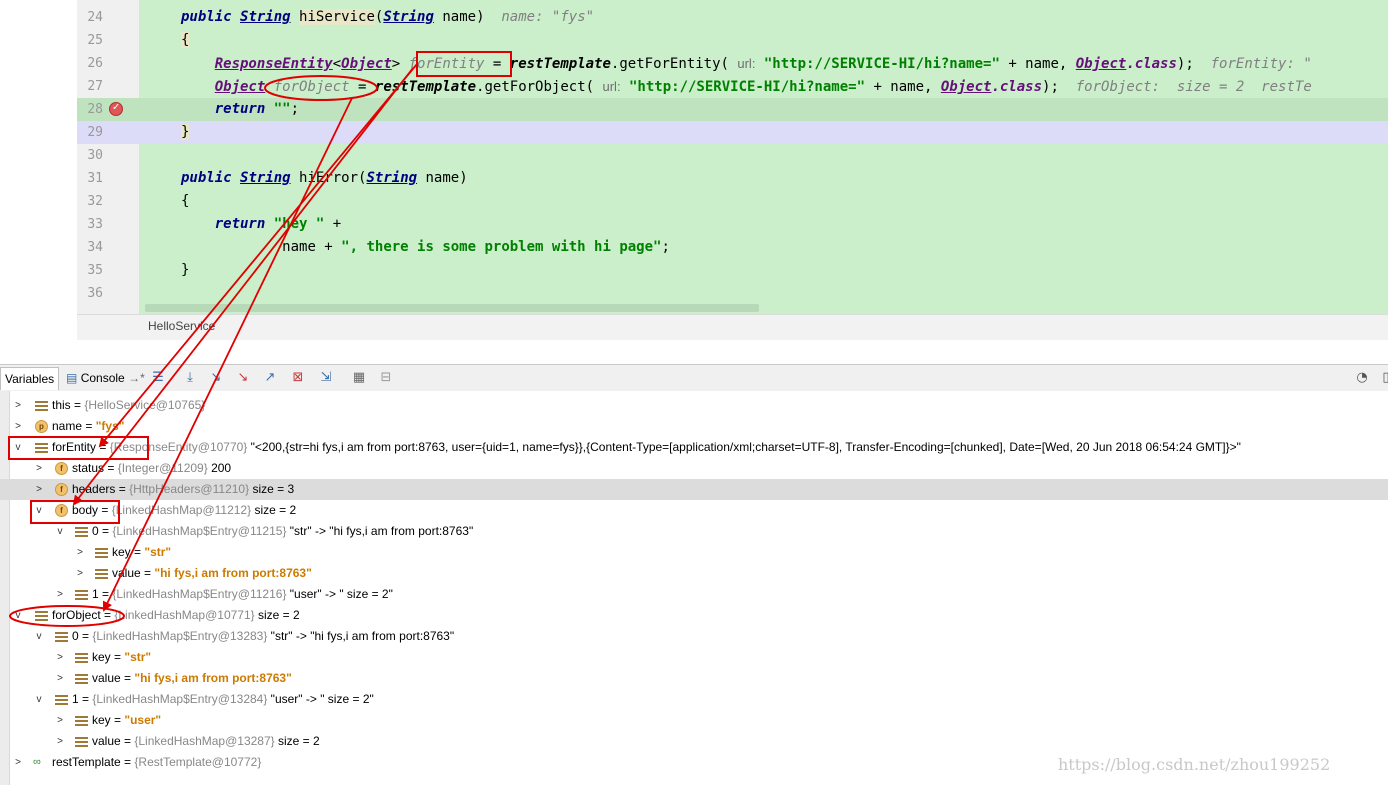  Describe the element at coordinates (326, 378) in the screenshot. I see `run-to-cursor-icon: ⇲` at that location.